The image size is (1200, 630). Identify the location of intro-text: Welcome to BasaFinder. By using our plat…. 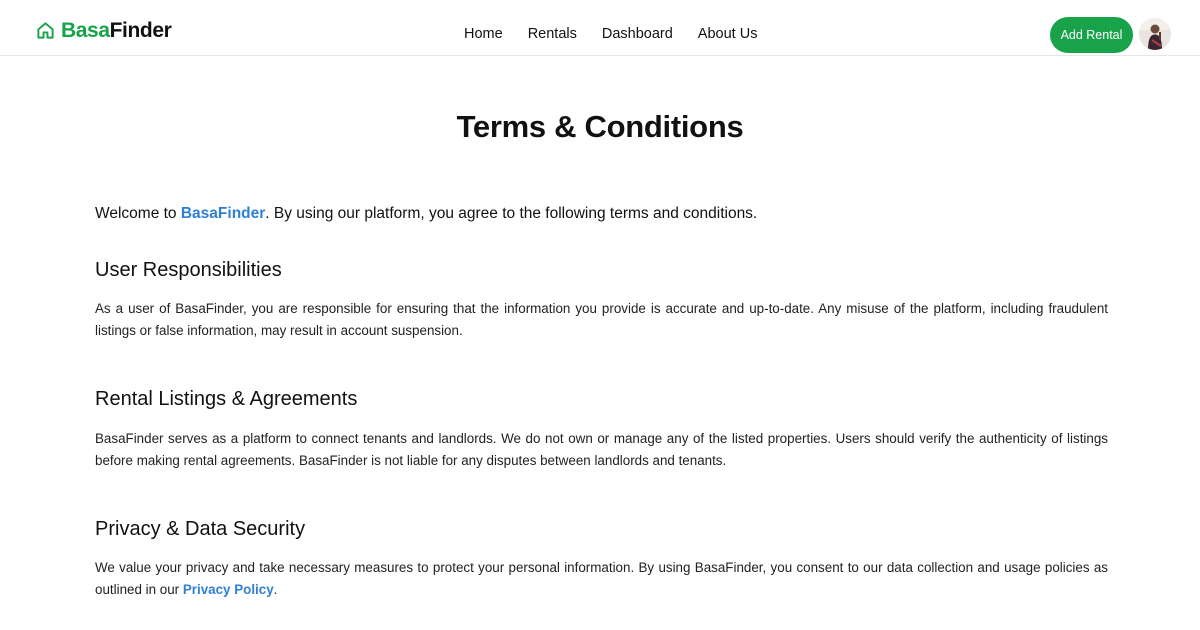
(426, 214).